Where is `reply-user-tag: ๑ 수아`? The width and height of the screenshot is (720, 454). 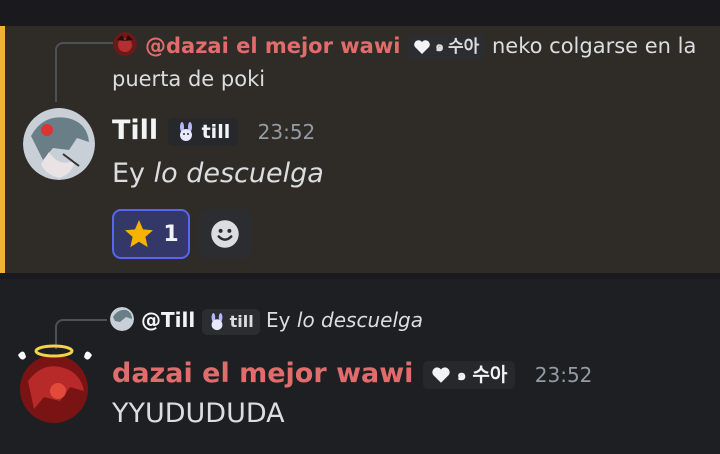
reply-user-tag: ๑ 수아 is located at coordinates (446, 47).